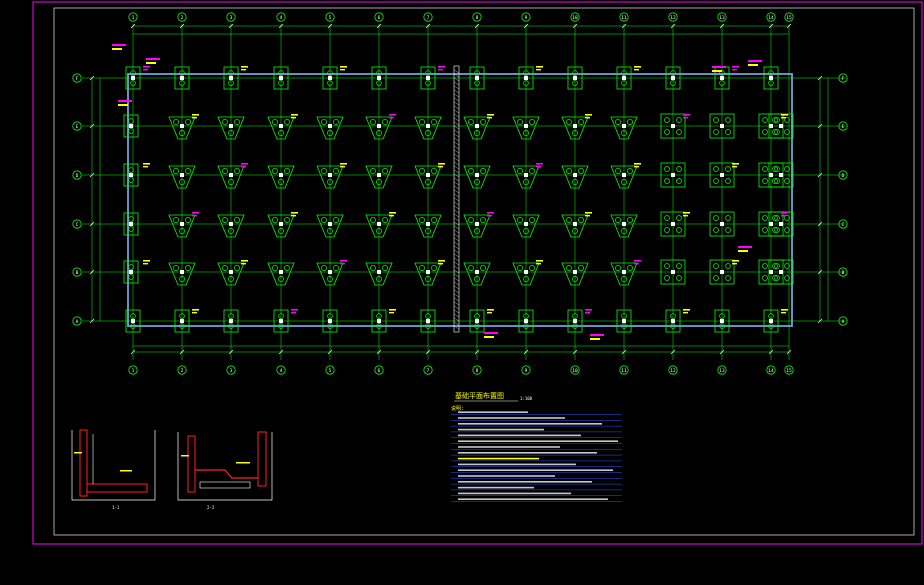 The image size is (924, 585). What do you see at coordinates (843, 273) in the screenshot?
I see `grid-bubble-label: B` at bounding box center [843, 273].